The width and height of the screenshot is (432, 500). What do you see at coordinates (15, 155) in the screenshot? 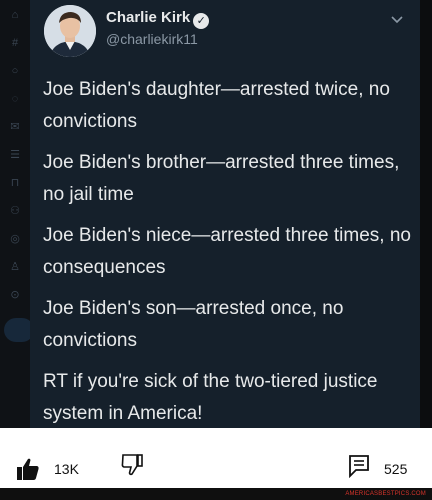
I see `lists-icon: ☰` at bounding box center [15, 155].